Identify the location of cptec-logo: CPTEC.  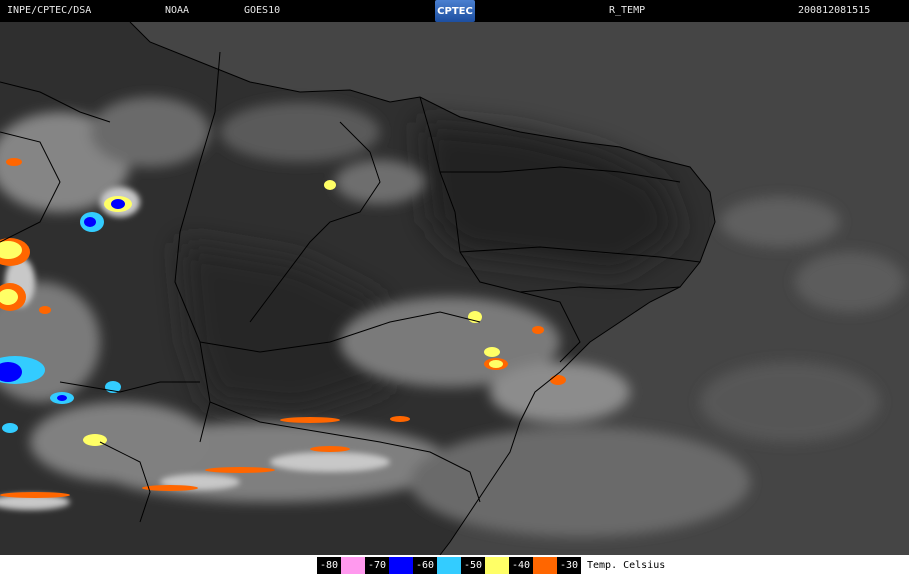
(455, 11).